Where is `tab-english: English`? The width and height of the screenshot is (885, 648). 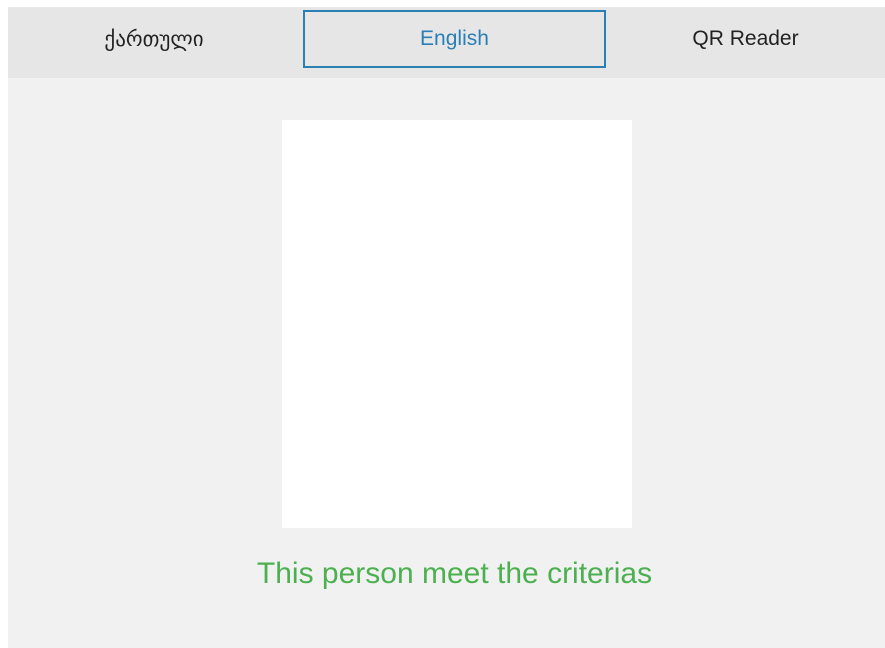
tab-english: English is located at coordinates (454, 39).